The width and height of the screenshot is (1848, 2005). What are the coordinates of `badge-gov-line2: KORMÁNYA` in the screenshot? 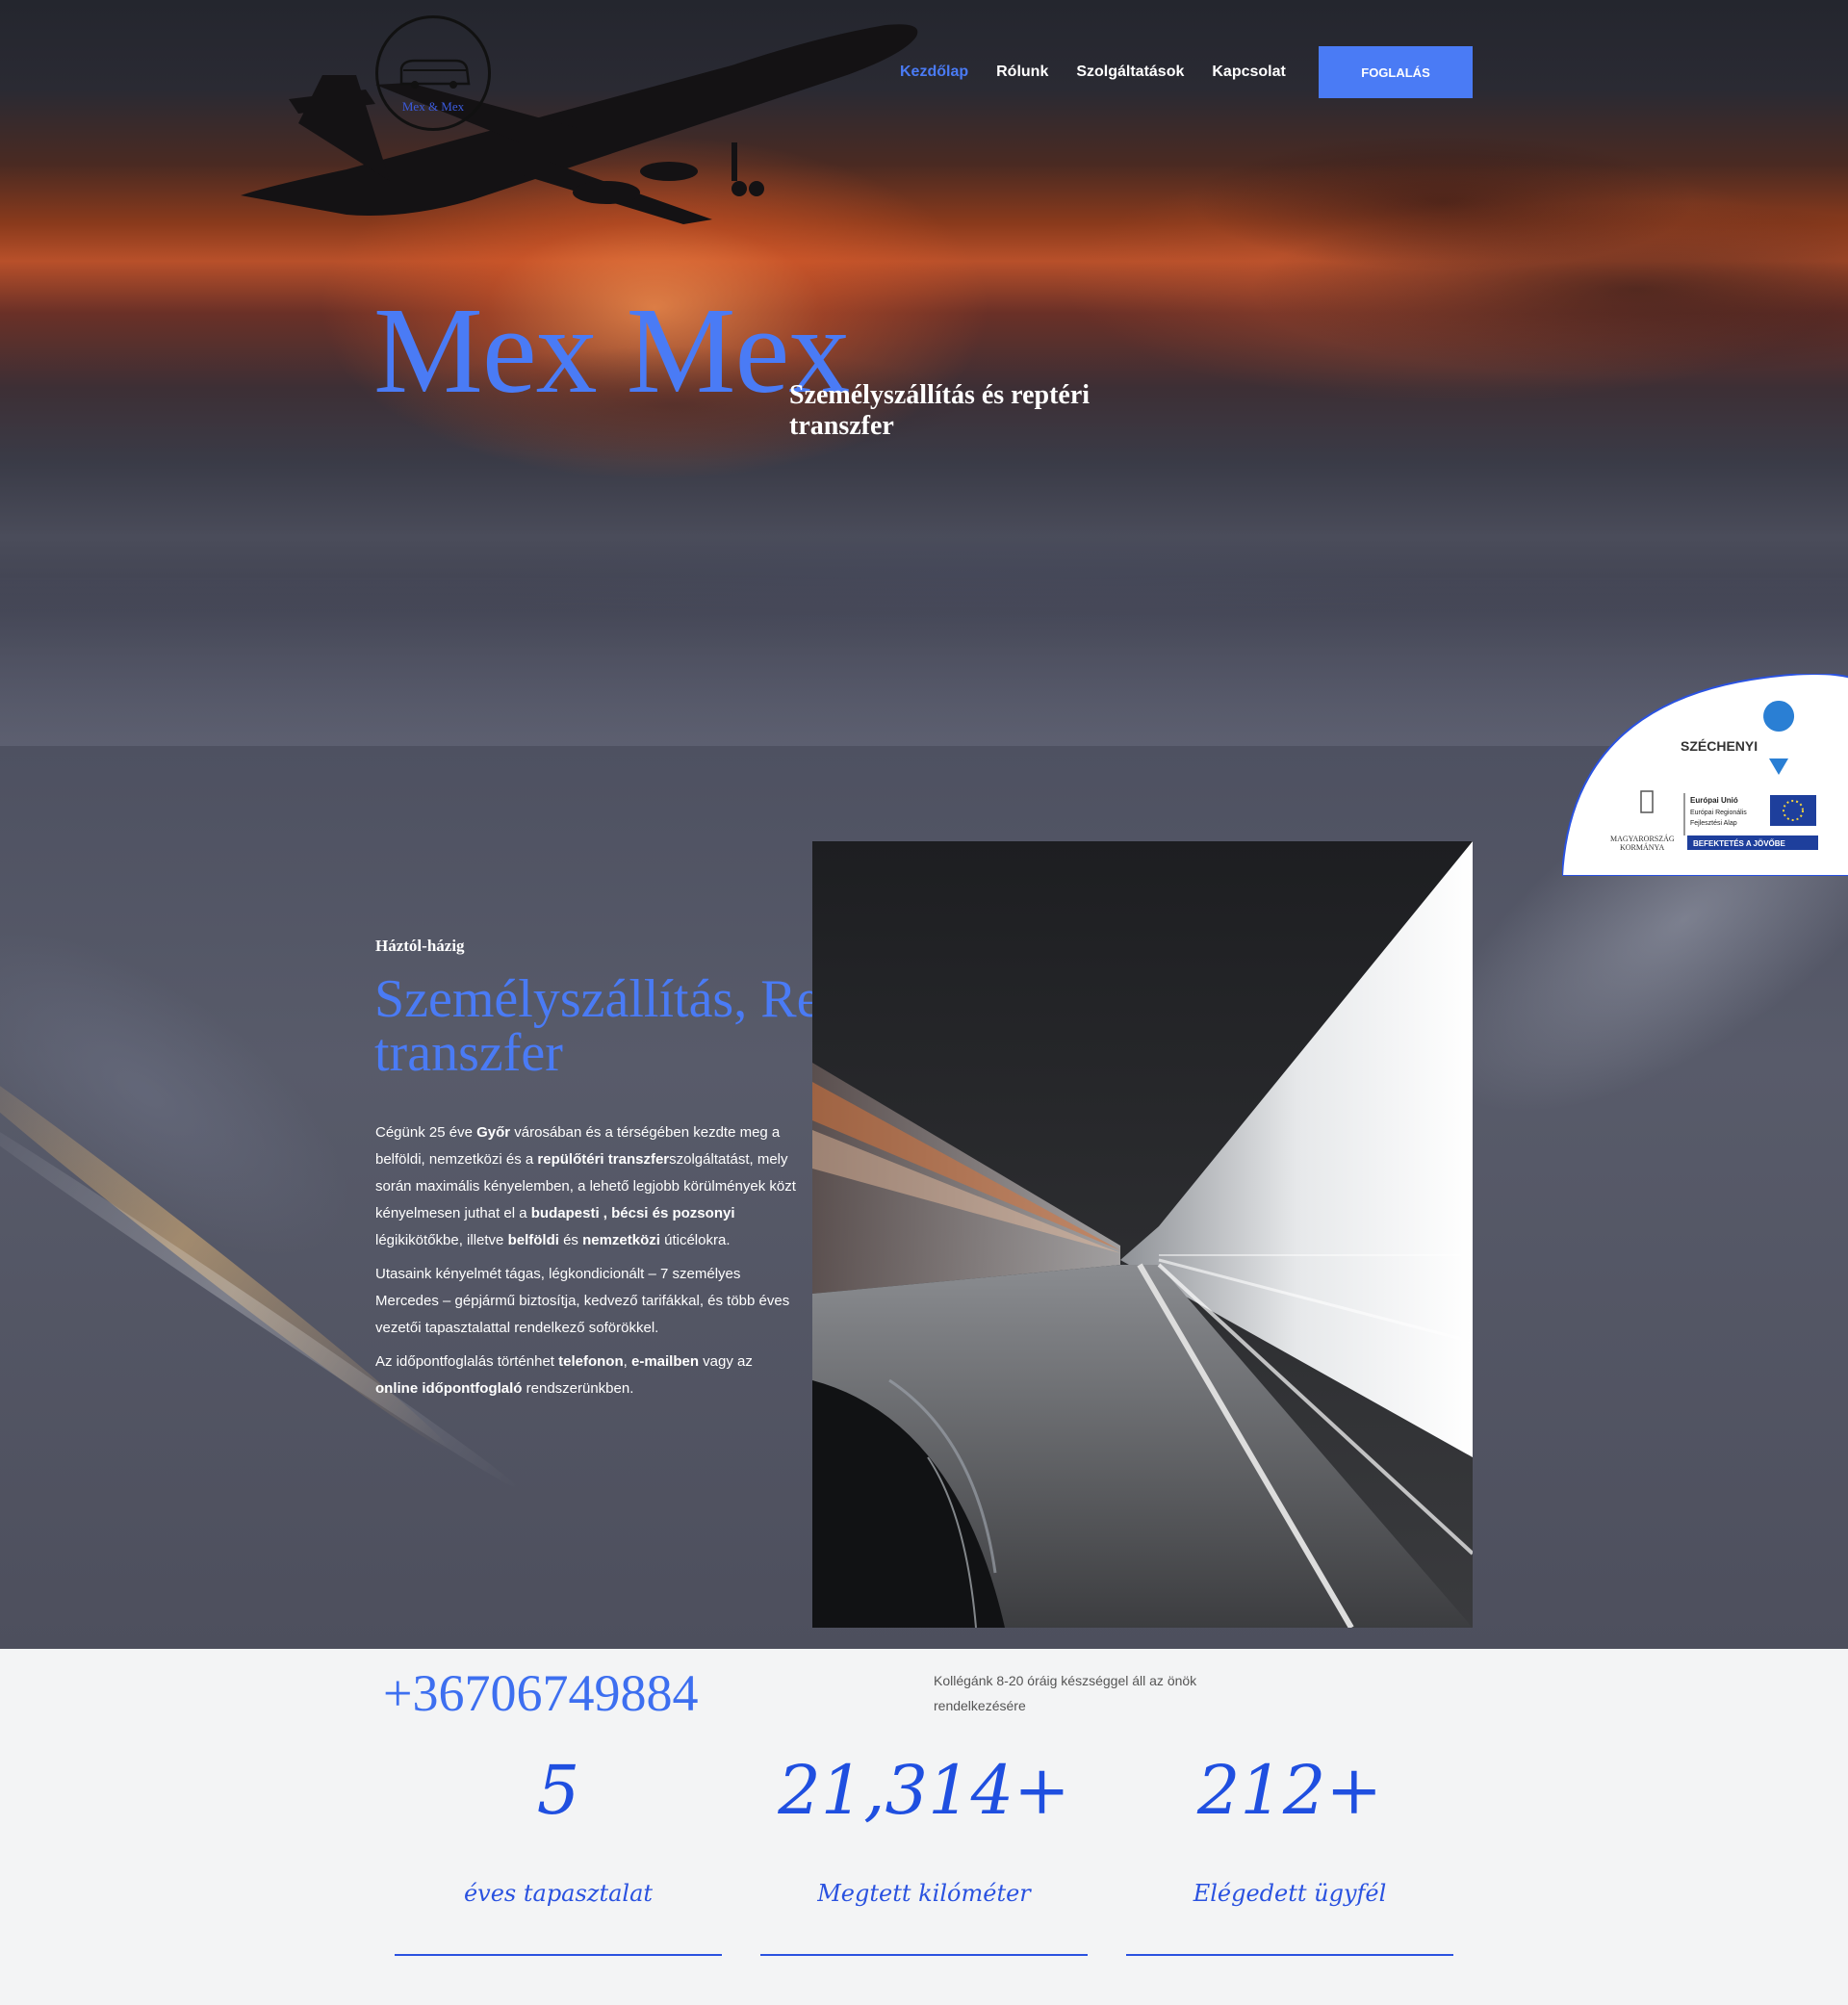 It's located at (1642, 847).